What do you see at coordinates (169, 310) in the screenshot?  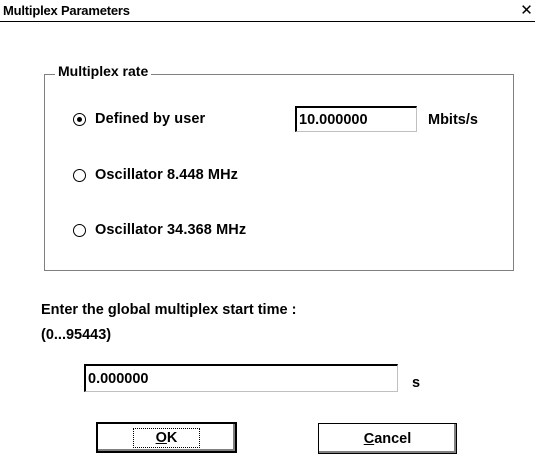 I see `start-time-prompt: Enter the global multiplex start time :` at bounding box center [169, 310].